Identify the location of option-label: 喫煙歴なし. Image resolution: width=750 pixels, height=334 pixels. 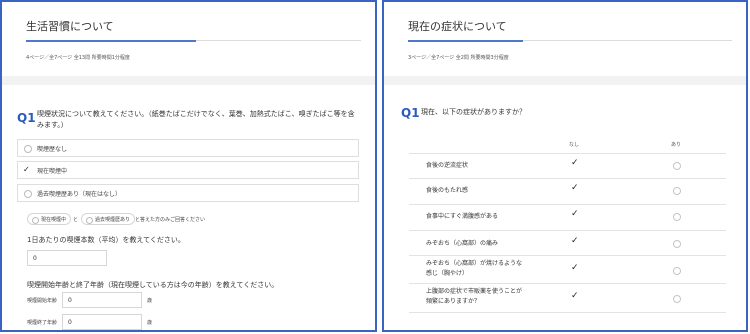
(52, 149).